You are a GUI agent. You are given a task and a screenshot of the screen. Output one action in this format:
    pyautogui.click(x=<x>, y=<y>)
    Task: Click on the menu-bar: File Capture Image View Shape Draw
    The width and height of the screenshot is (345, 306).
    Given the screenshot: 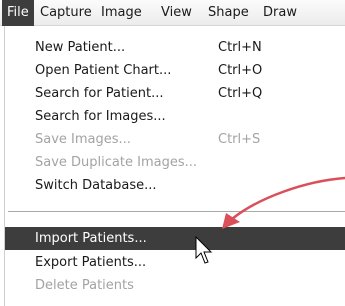 What is the action you would take?
    pyautogui.click(x=172, y=13)
    